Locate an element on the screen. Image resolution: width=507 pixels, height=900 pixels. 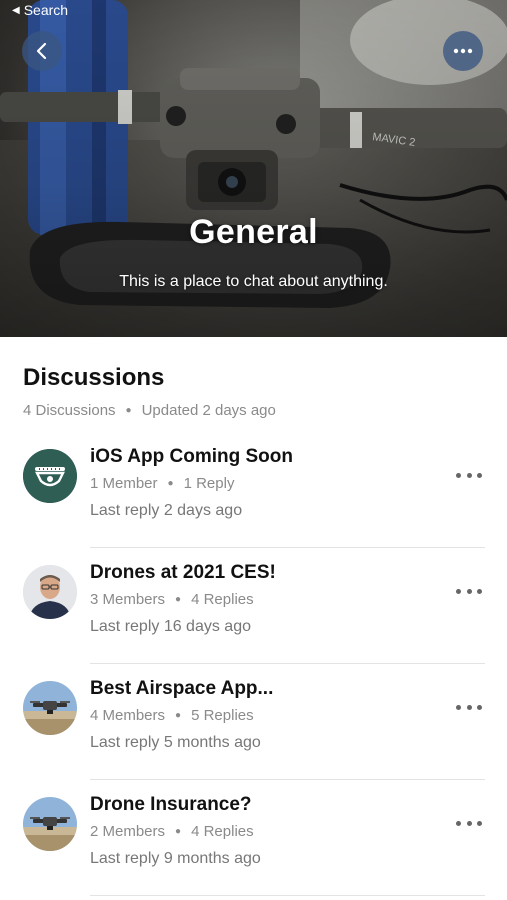
discussion-meta: 4 Members ● 5 Replies is located at coordinates (172, 715).